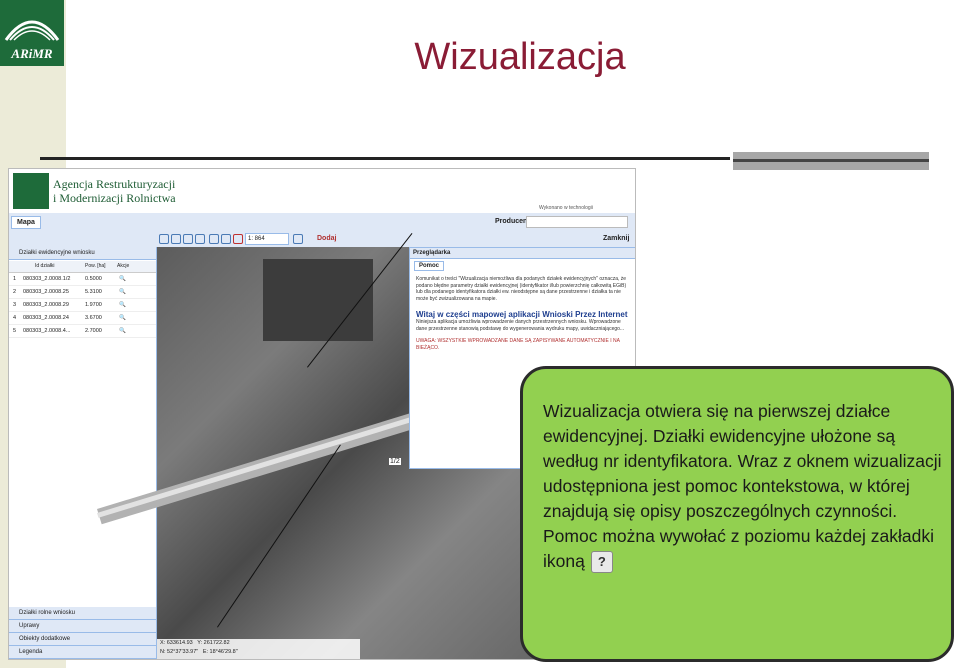 This screenshot has height=668, width=960. Describe the element at coordinates (200, 239) in the screenshot. I see `zoom-extent-icon` at that location.